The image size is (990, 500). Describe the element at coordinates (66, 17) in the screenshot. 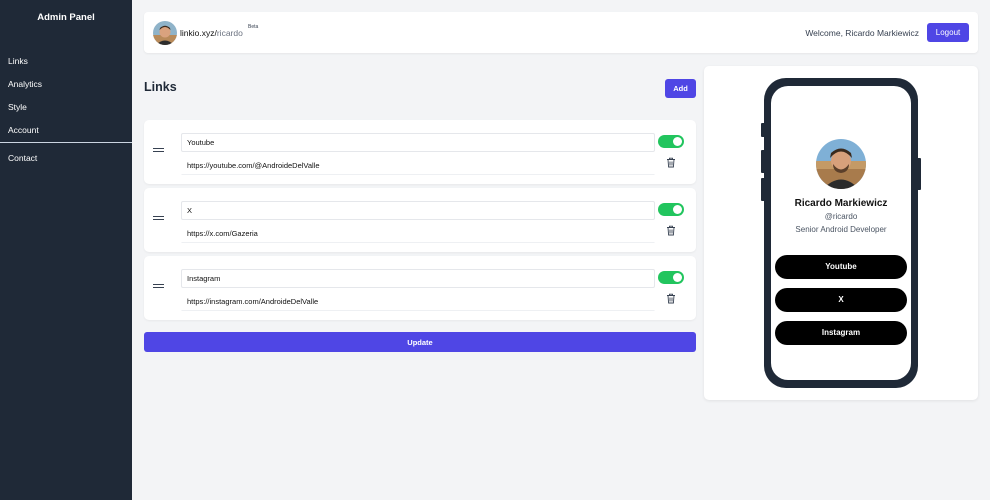

I see `sidebar-title: Admin Panel` at that location.